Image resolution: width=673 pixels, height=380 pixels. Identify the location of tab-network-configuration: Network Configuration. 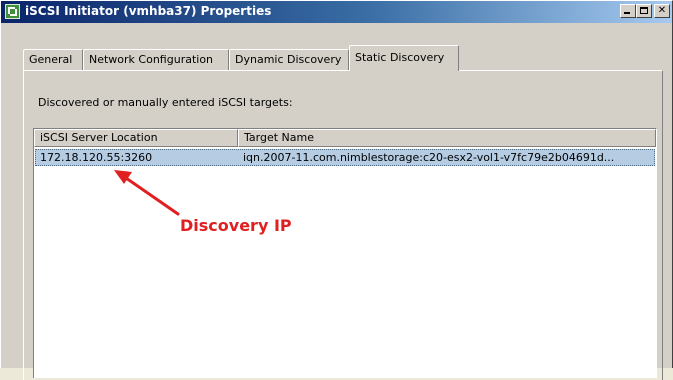
(156, 59).